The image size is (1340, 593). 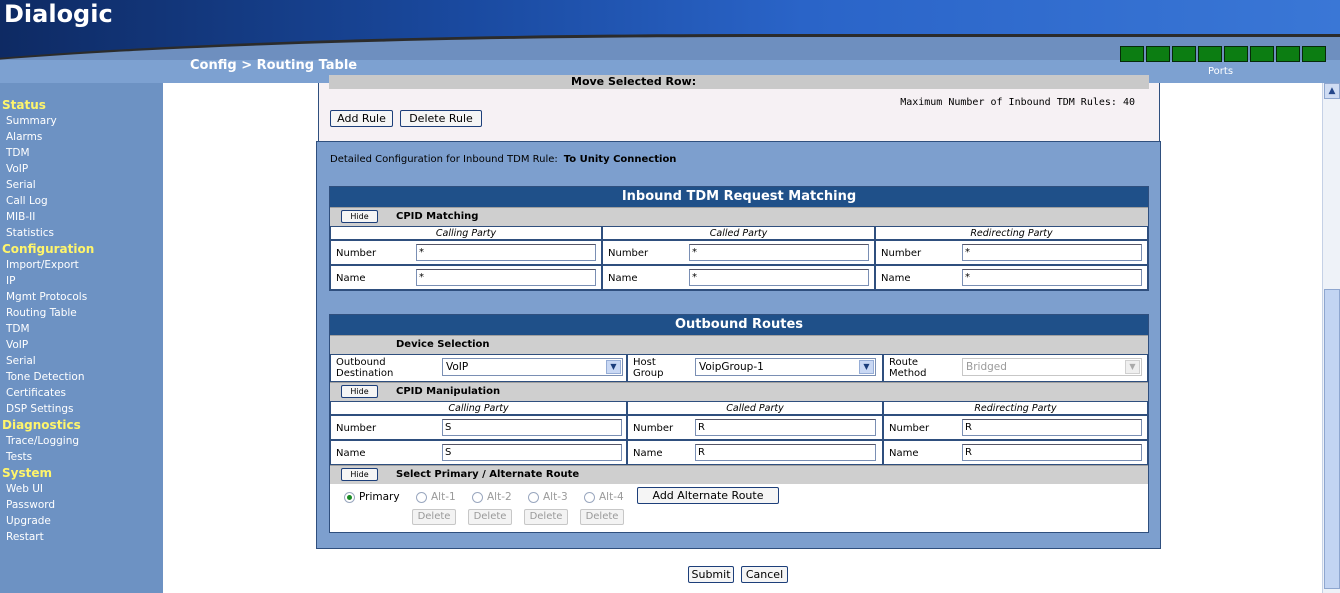 I want to click on called-name-input: *, so click(x=779, y=277).